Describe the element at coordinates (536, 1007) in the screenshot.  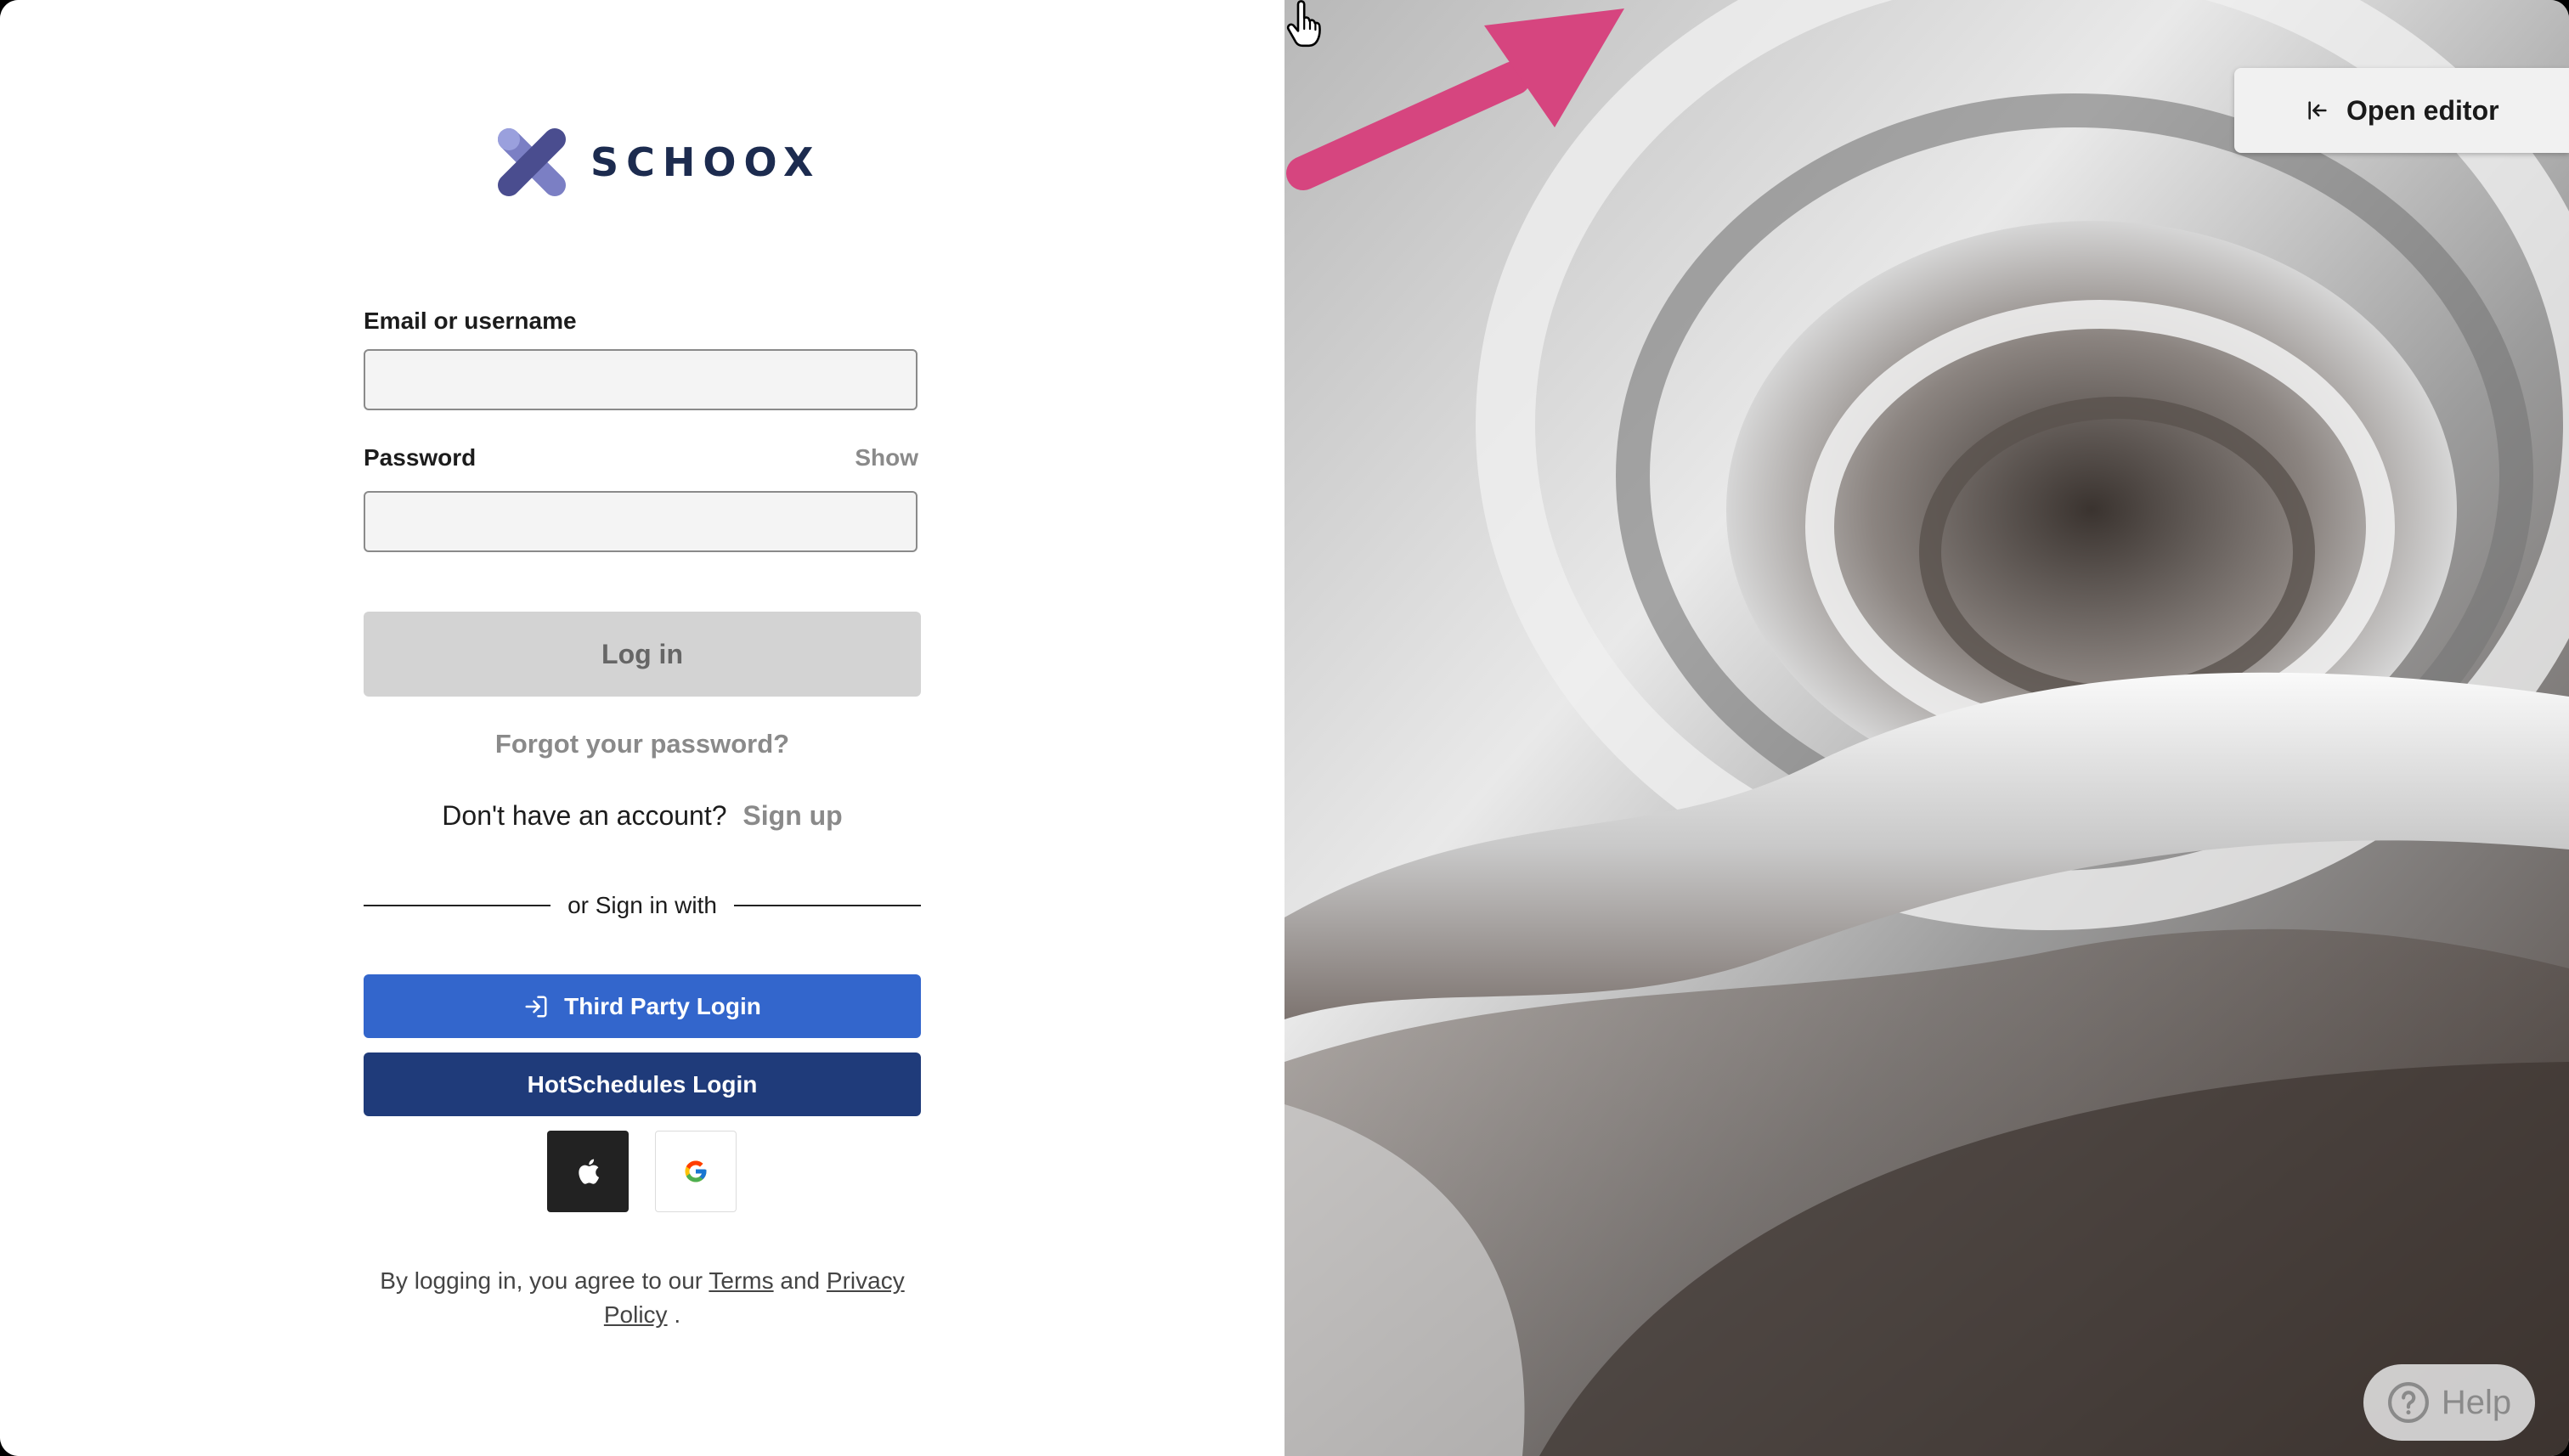
I see `login-arrow-icon` at that location.